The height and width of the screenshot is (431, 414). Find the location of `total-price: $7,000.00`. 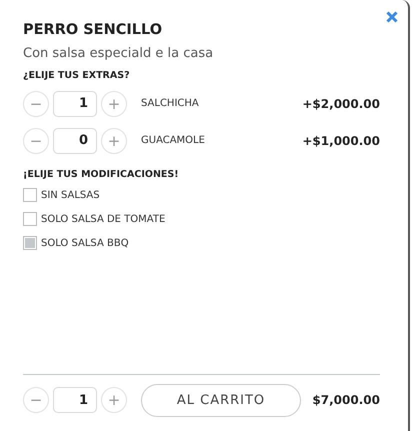

total-price: $7,000.00 is located at coordinates (346, 400).